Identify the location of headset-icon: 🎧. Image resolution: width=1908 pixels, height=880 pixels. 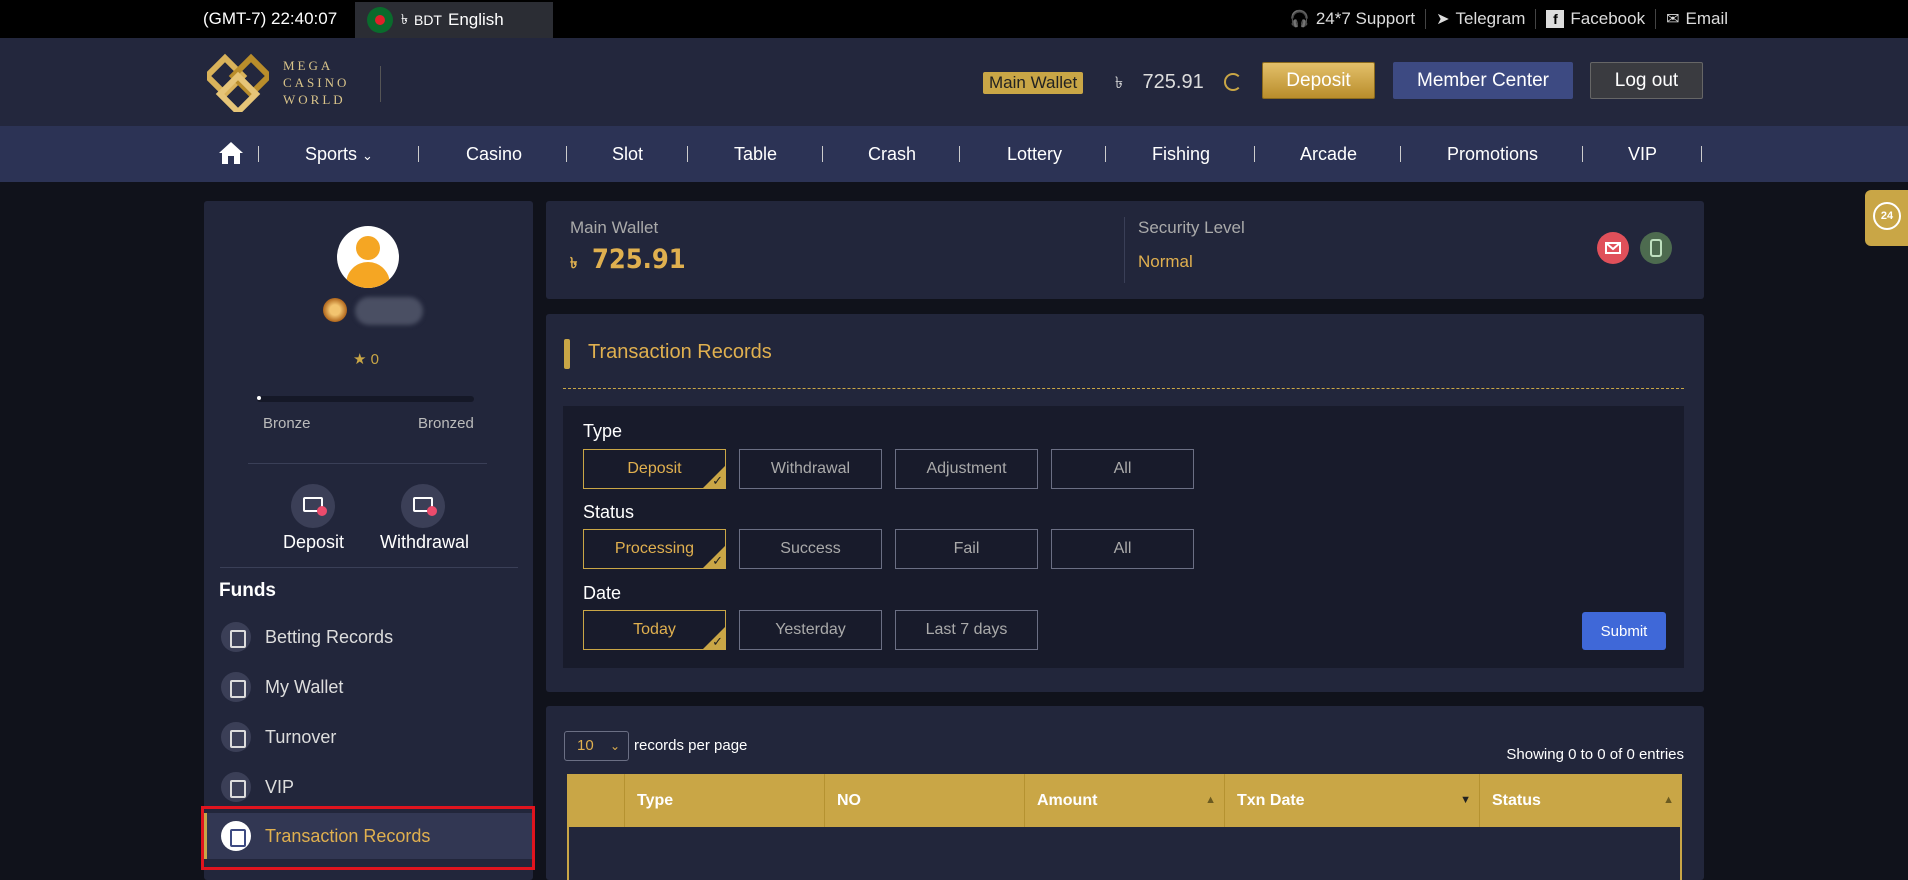
(1299, 19).